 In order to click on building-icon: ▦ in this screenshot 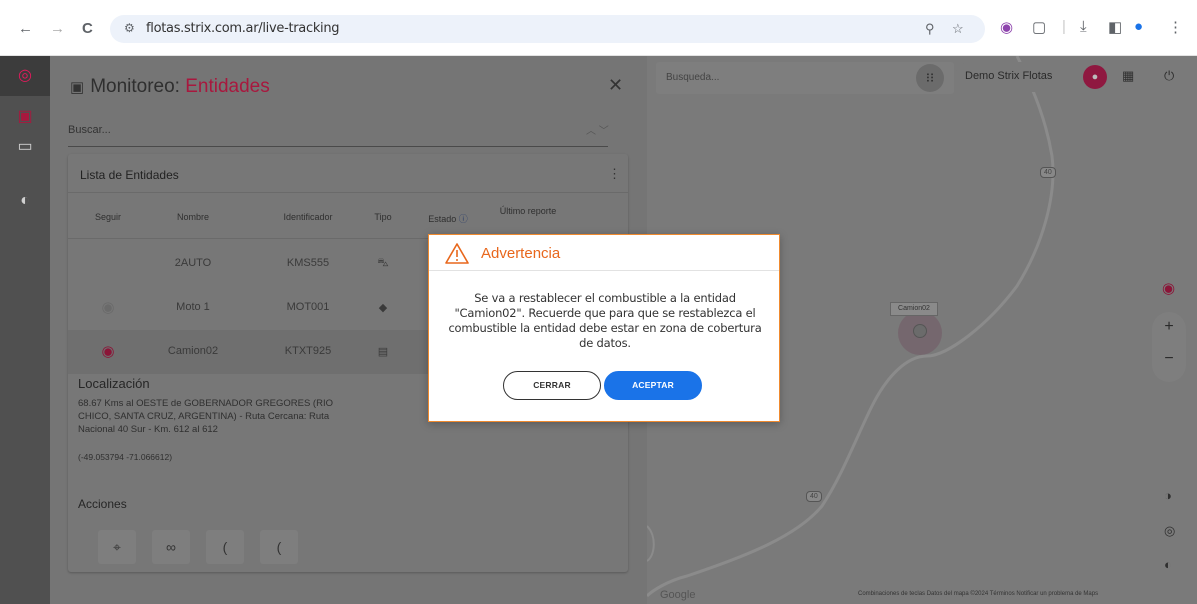, I will do `click(1128, 76)`.